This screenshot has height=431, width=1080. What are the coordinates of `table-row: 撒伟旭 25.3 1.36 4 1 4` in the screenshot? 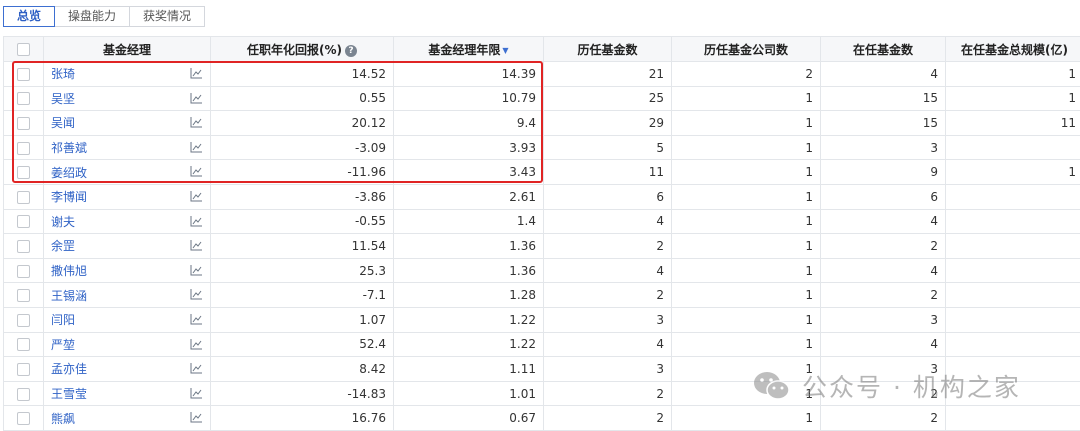 It's located at (541, 270).